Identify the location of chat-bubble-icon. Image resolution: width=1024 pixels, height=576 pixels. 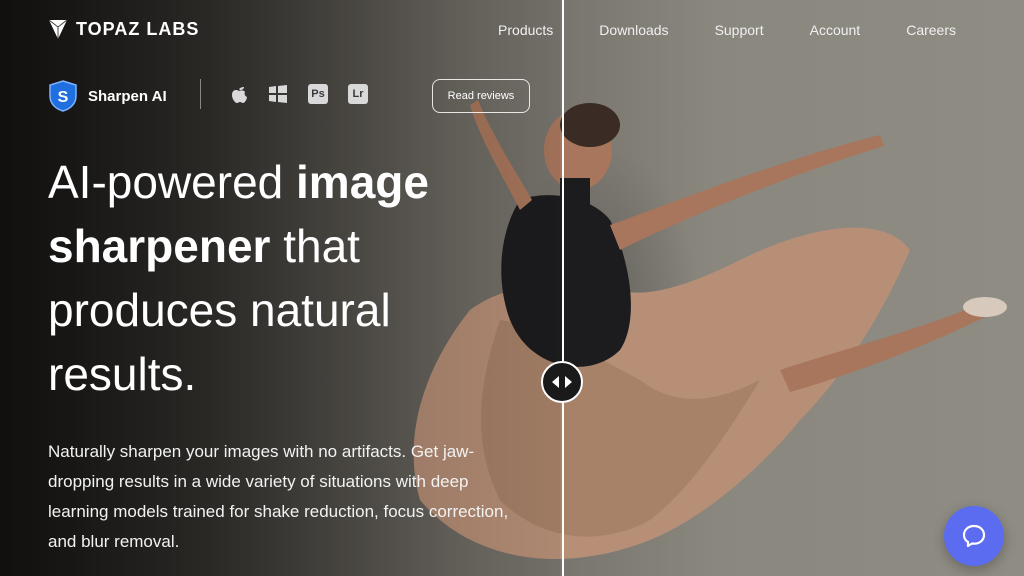
(974, 536).